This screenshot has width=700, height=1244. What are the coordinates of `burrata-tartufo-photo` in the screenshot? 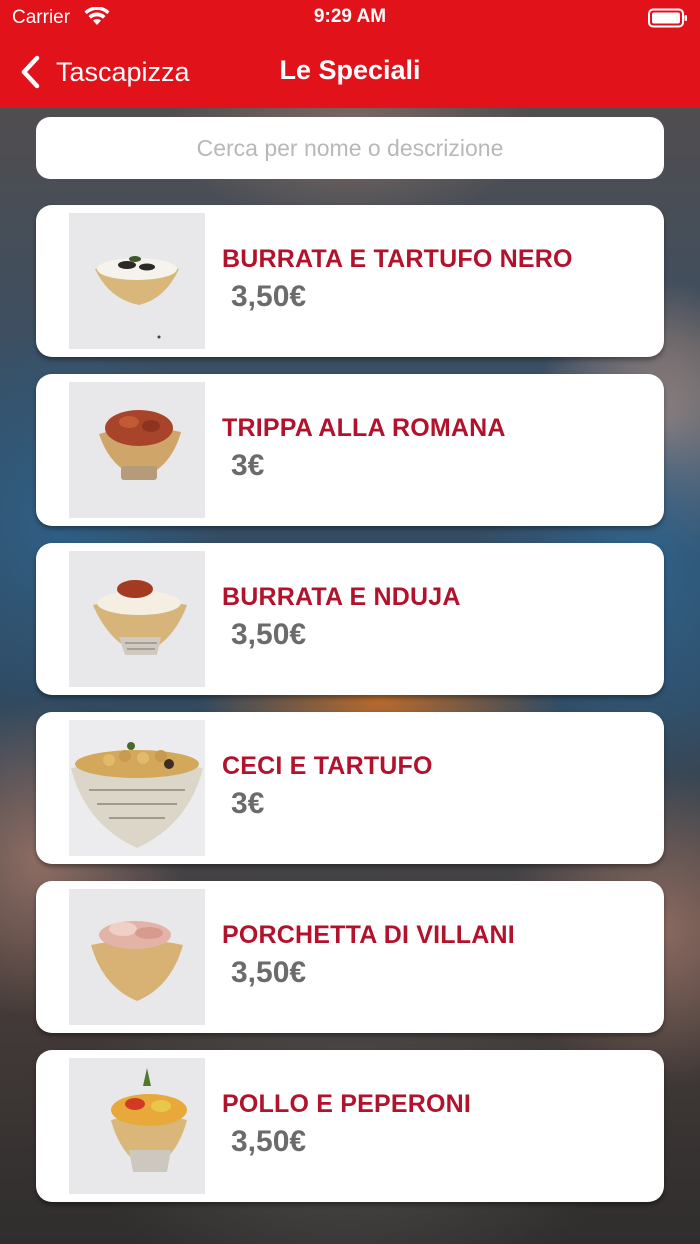 It's located at (137, 281).